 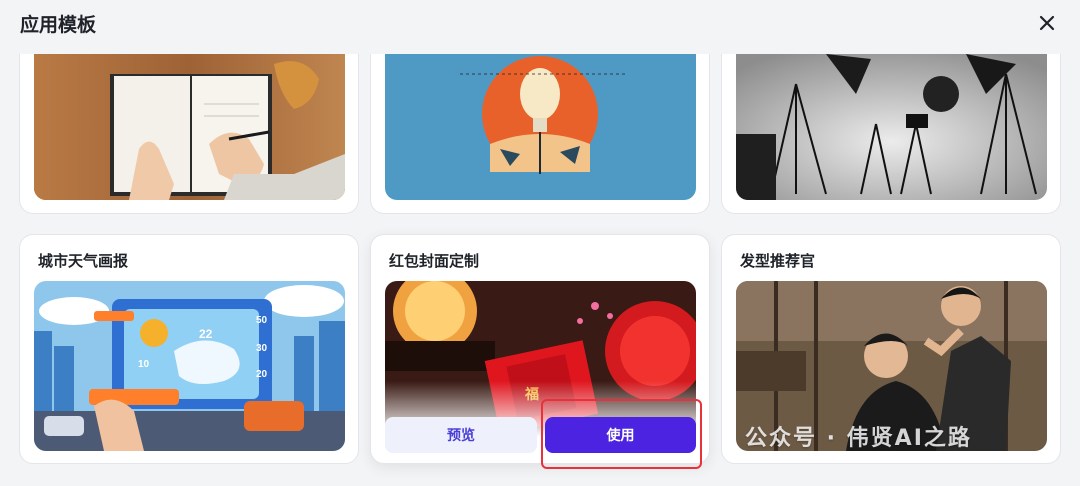 I want to click on dialog-header: 应用模板, so click(x=540, y=23).